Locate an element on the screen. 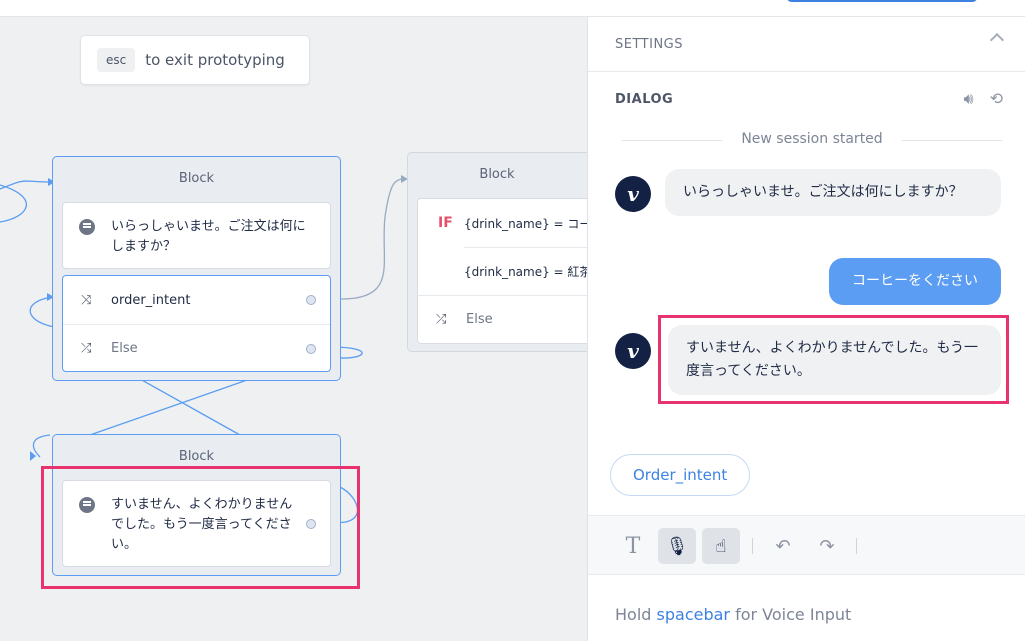 Image resolution: width=1025 pixels, height=641 pixels. undo-icon: ↶ is located at coordinates (783, 546).